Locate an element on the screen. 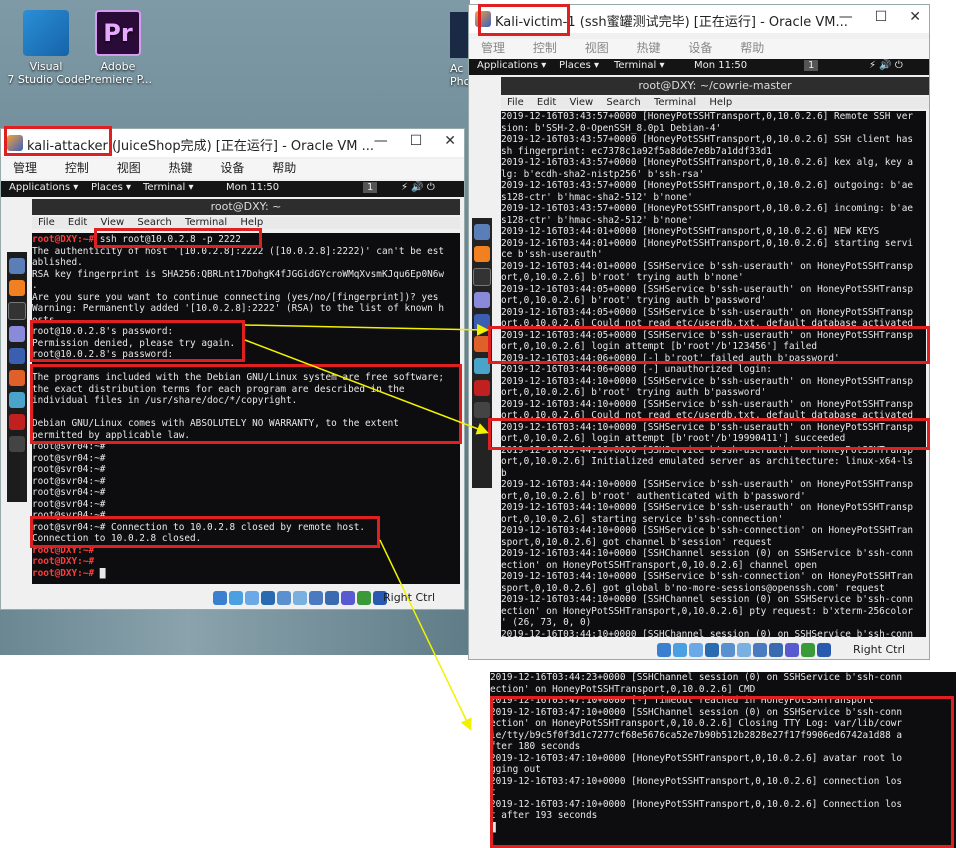 This screenshot has width=960, height=848. annotation-arrows is located at coordinates (366, 527).